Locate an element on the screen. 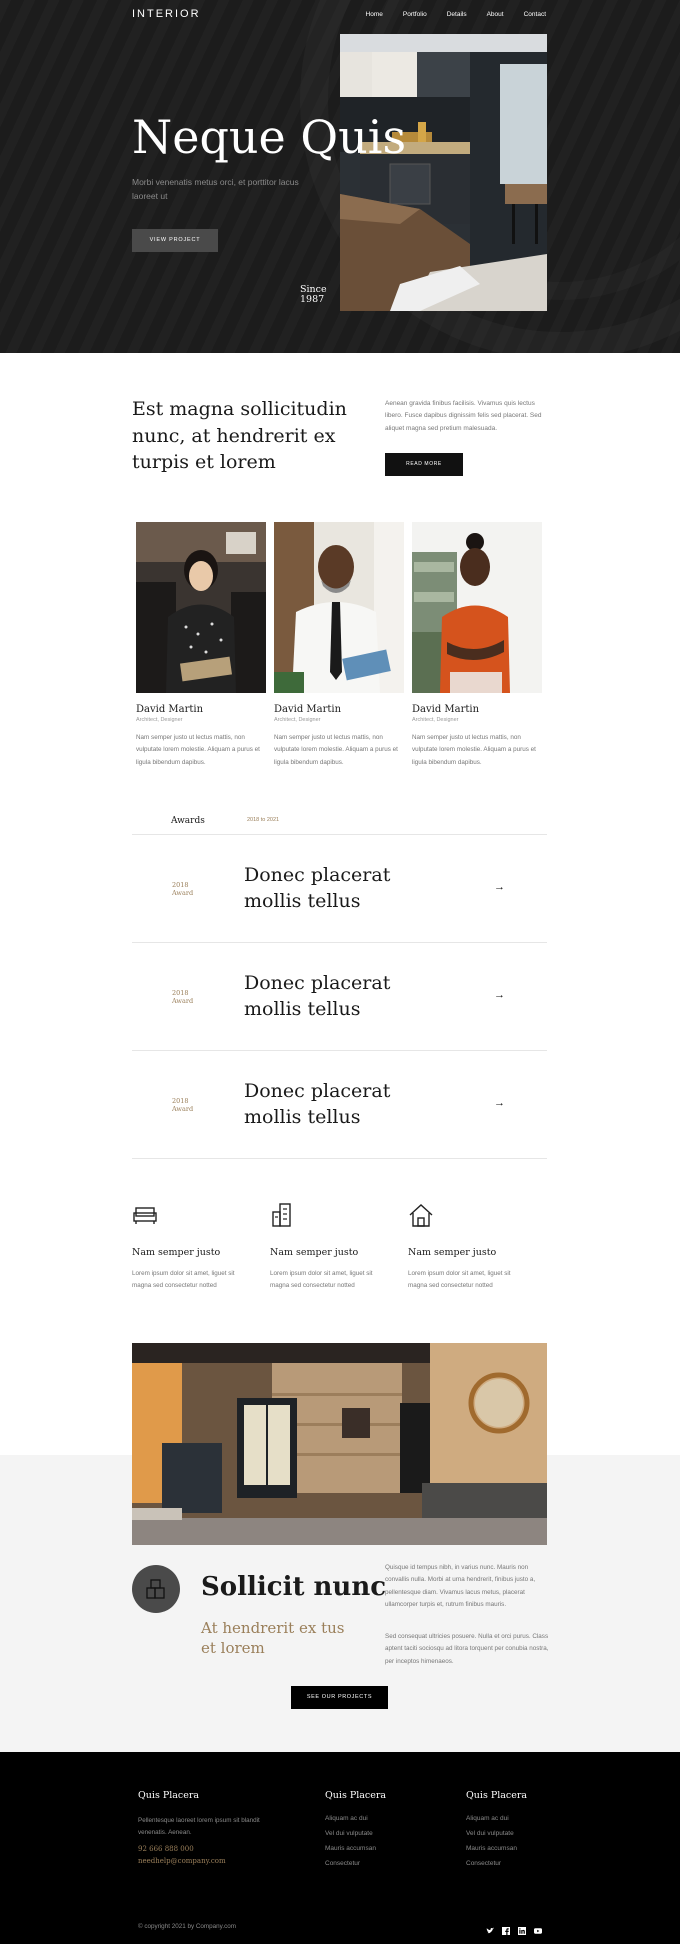 Image resolution: width=680 pixels, height=1944 pixels. nav-item-details: Details is located at coordinates (457, 14).